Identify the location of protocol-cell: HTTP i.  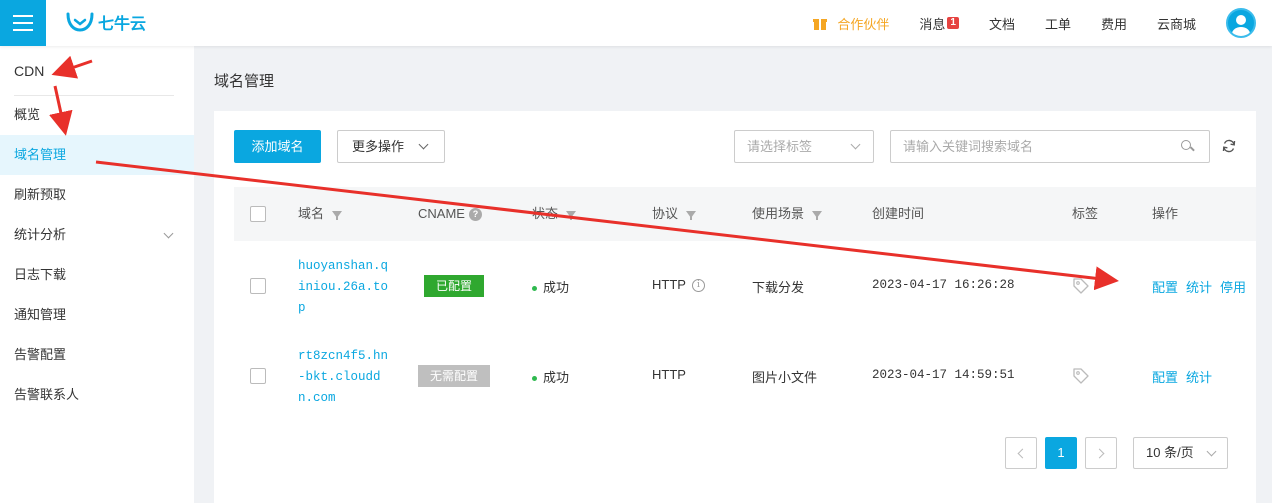
(678, 285).